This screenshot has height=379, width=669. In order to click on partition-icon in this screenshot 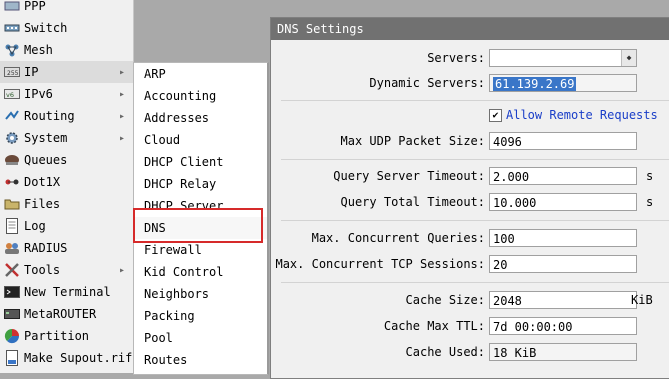, I will do `click(12, 336)`.